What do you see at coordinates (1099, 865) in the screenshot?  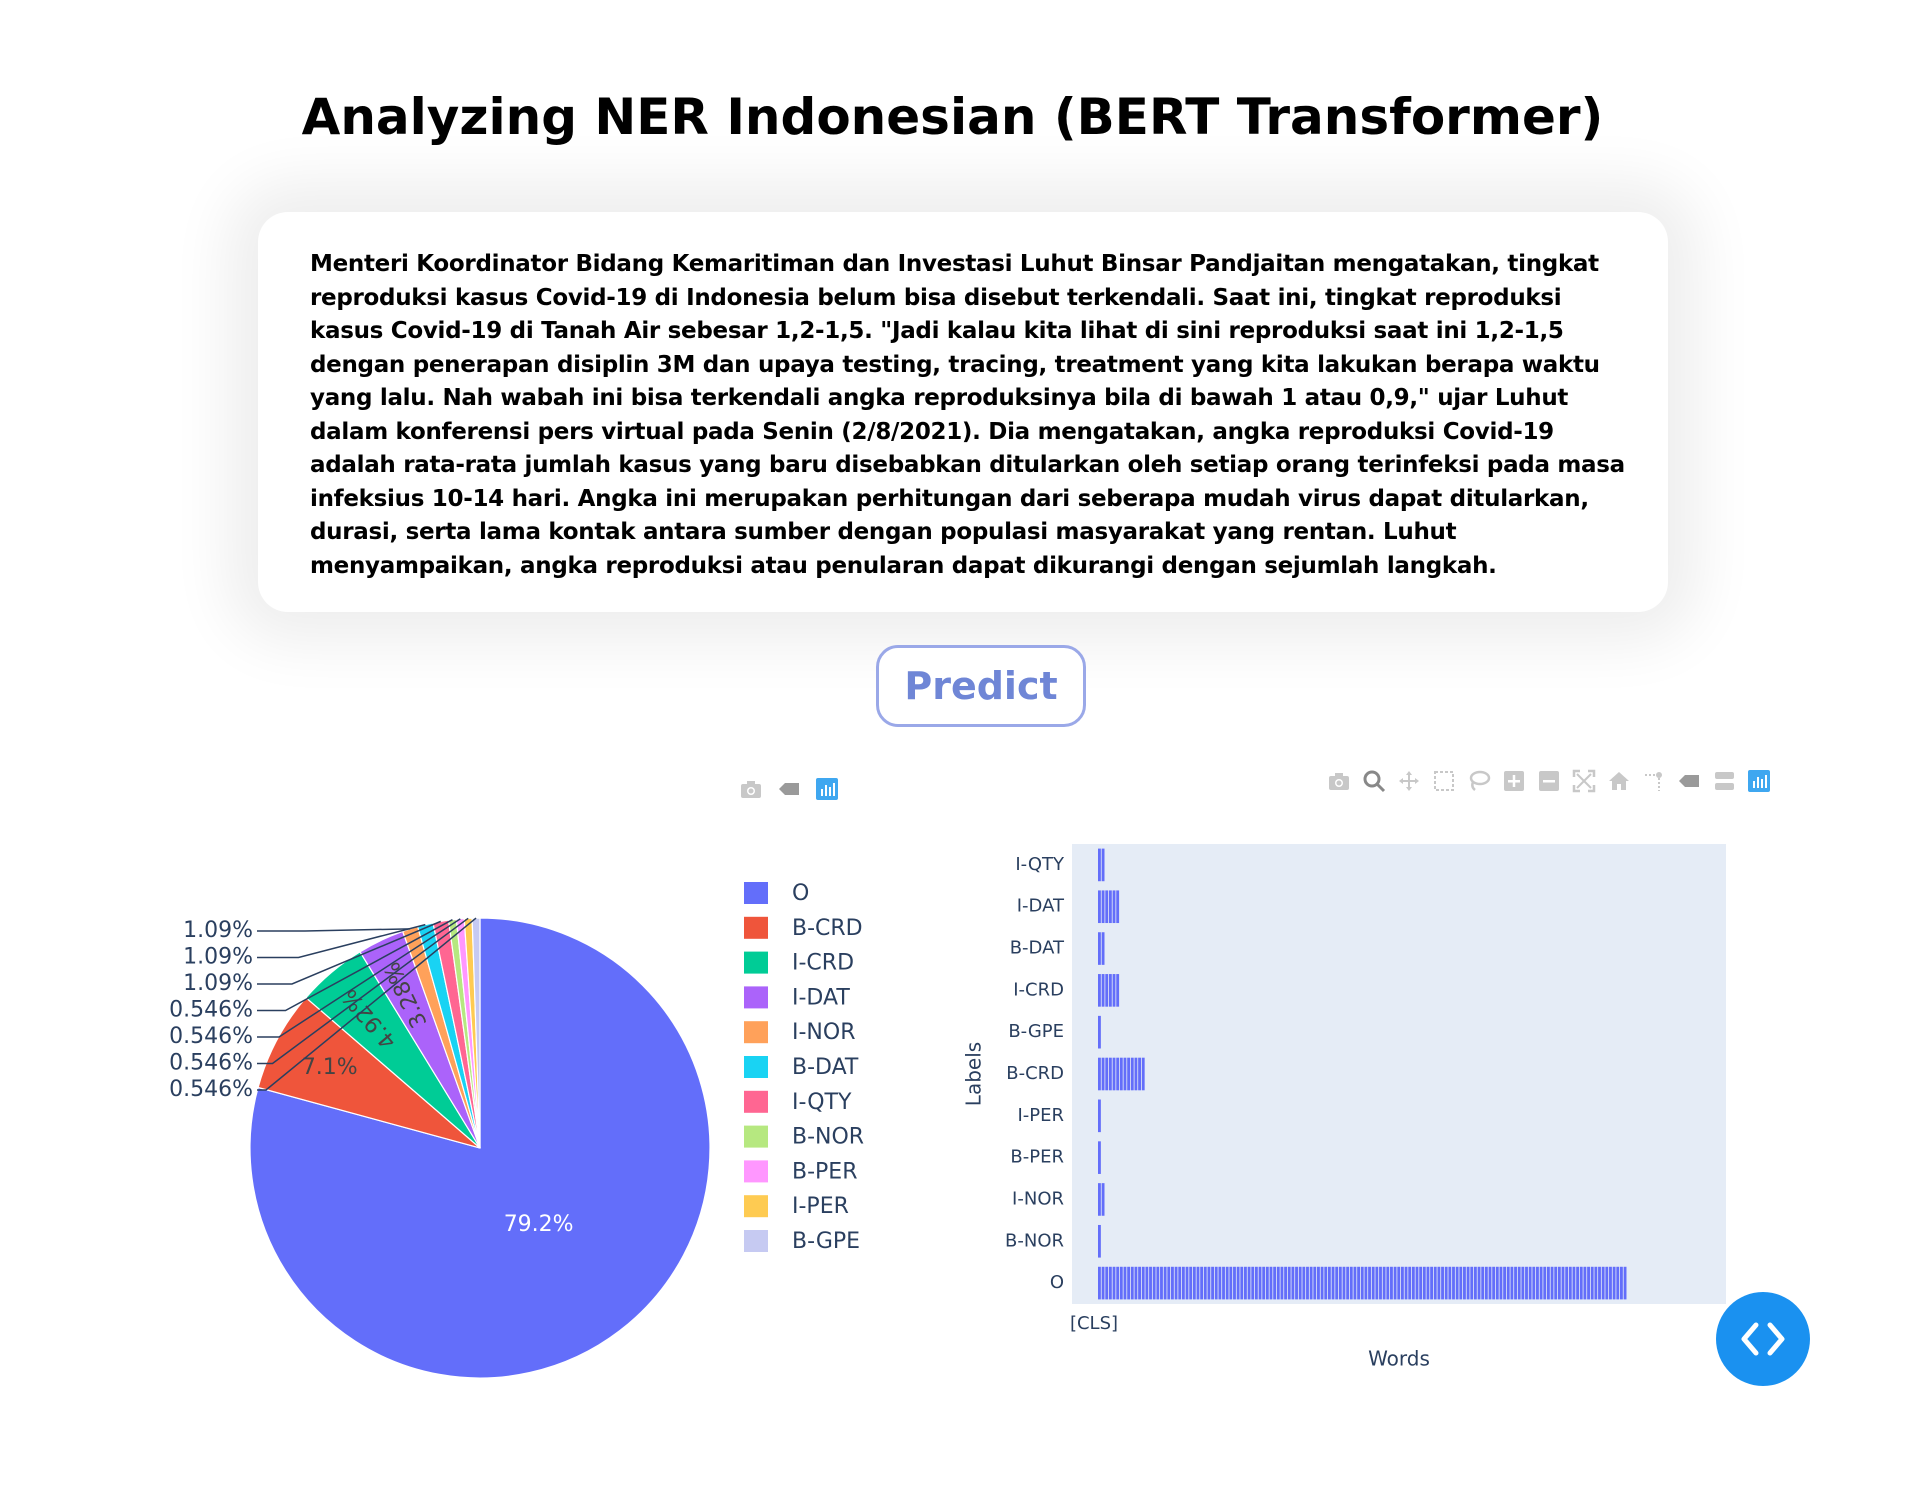 I see `bar-I-QTY` at bounding box center [1099, 865].